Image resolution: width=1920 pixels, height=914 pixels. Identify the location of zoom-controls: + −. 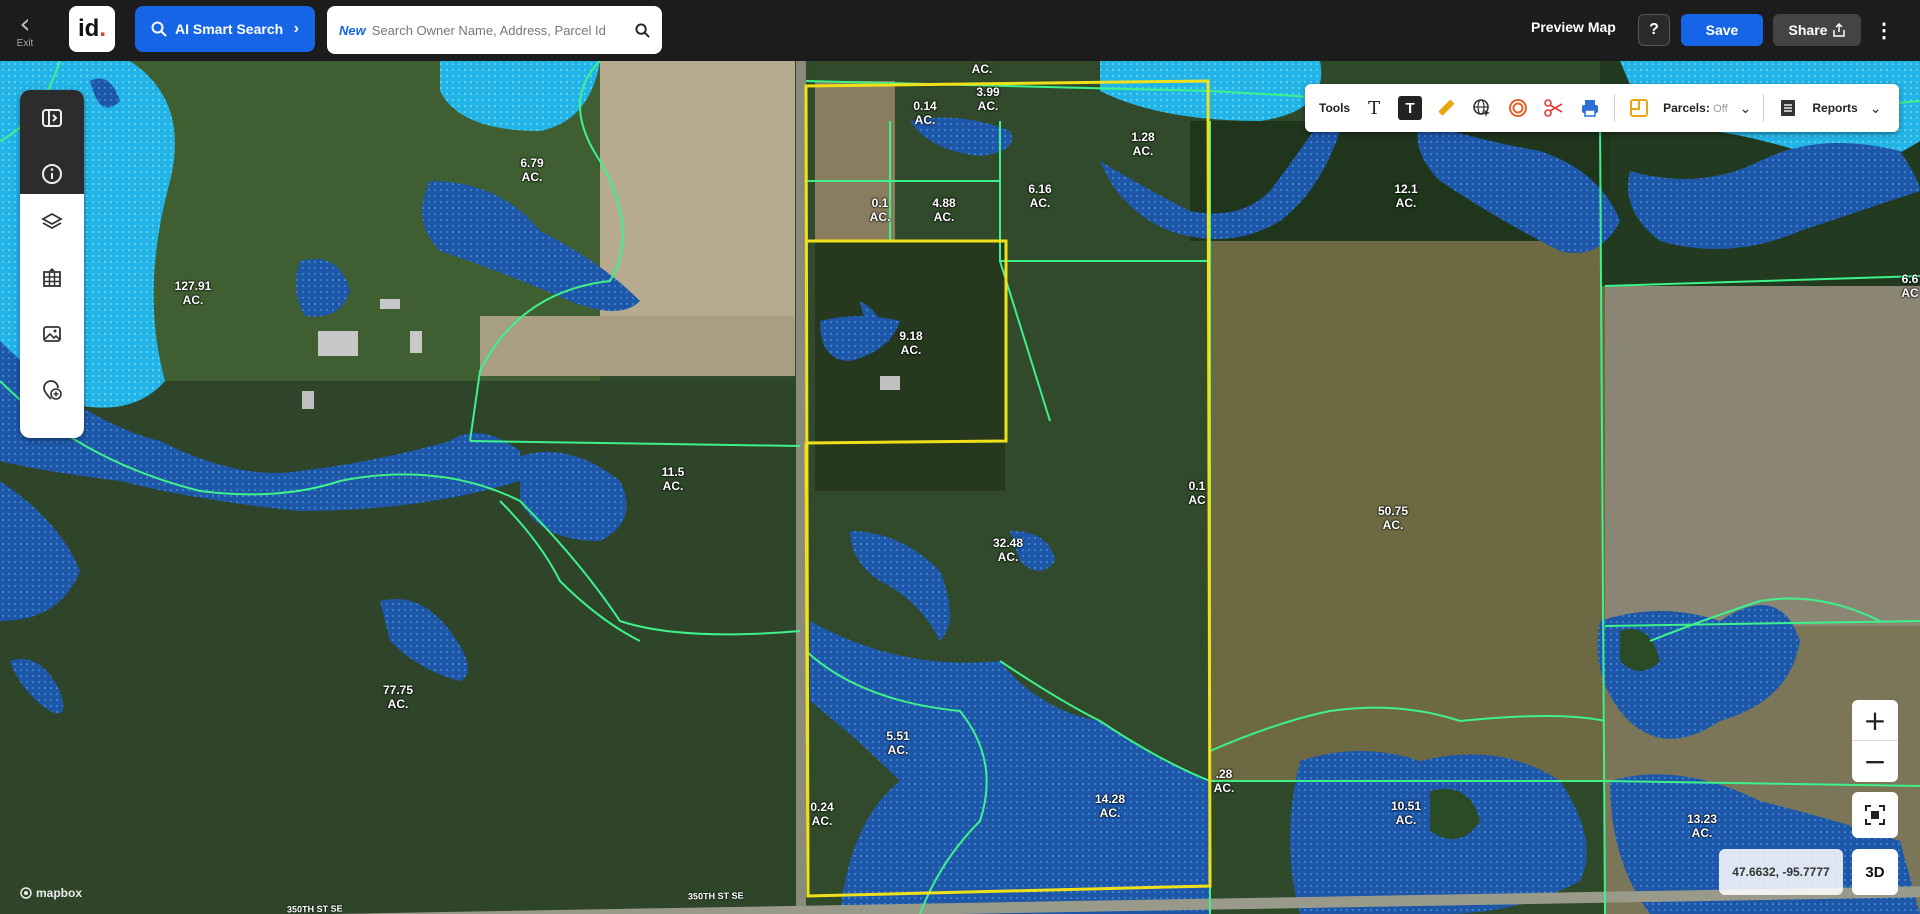
(1875, 741).